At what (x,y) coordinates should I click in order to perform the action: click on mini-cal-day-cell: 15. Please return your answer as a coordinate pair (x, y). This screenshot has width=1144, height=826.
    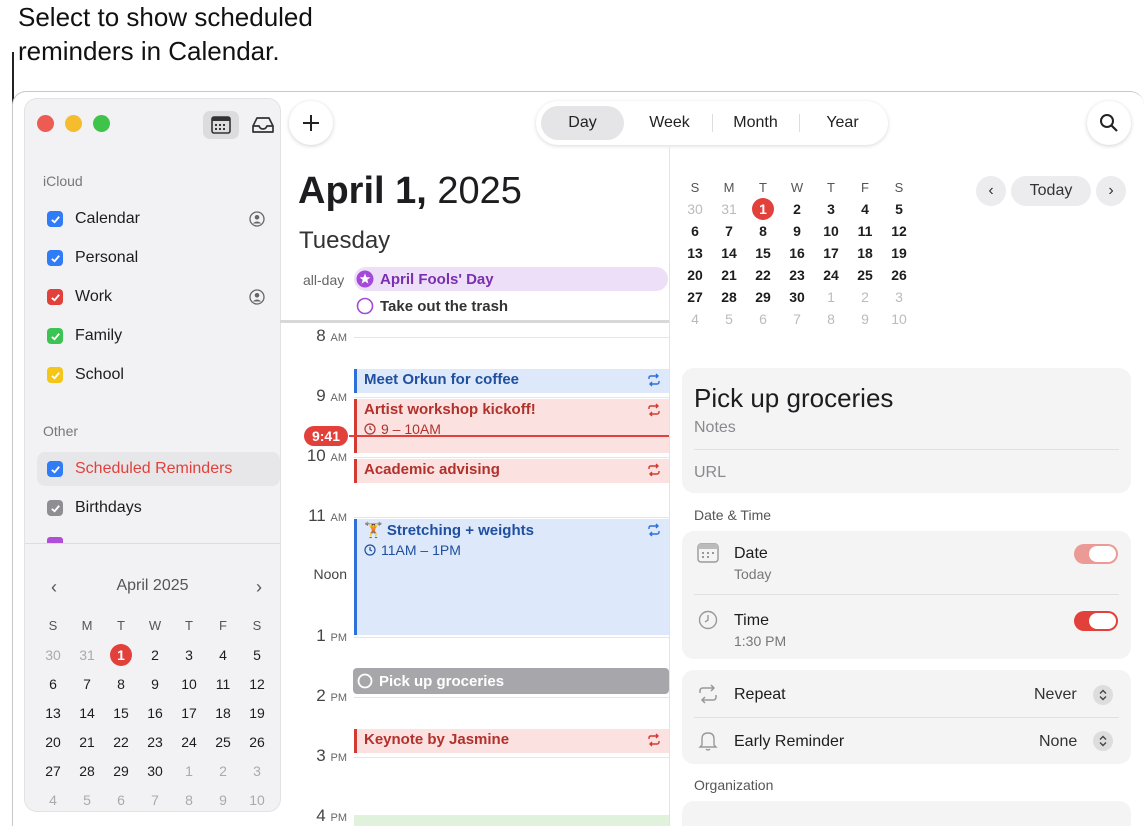
    Looking at the image, I should click on (121, 712).